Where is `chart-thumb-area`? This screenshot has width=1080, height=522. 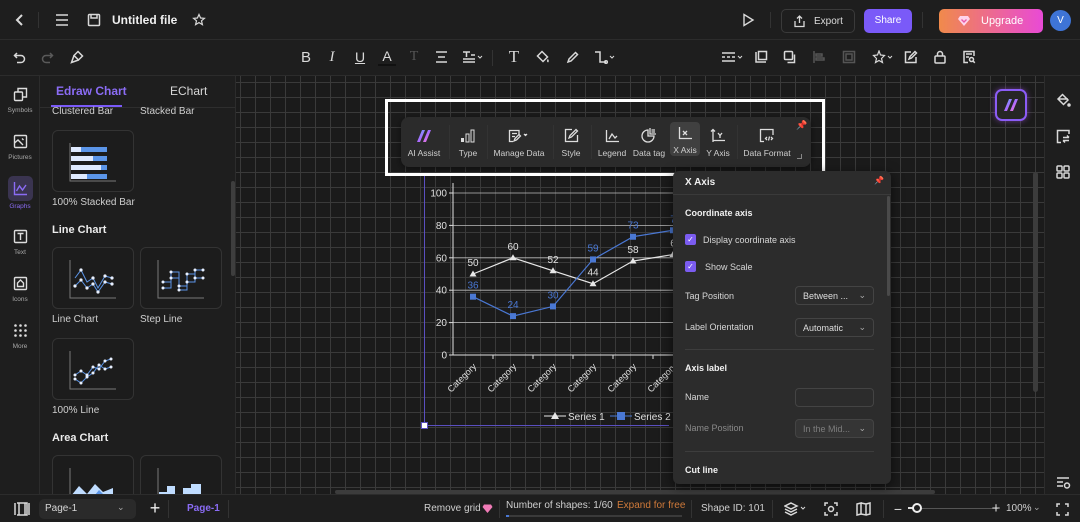 chart-thumb-area is located at coordinates (93, 474).